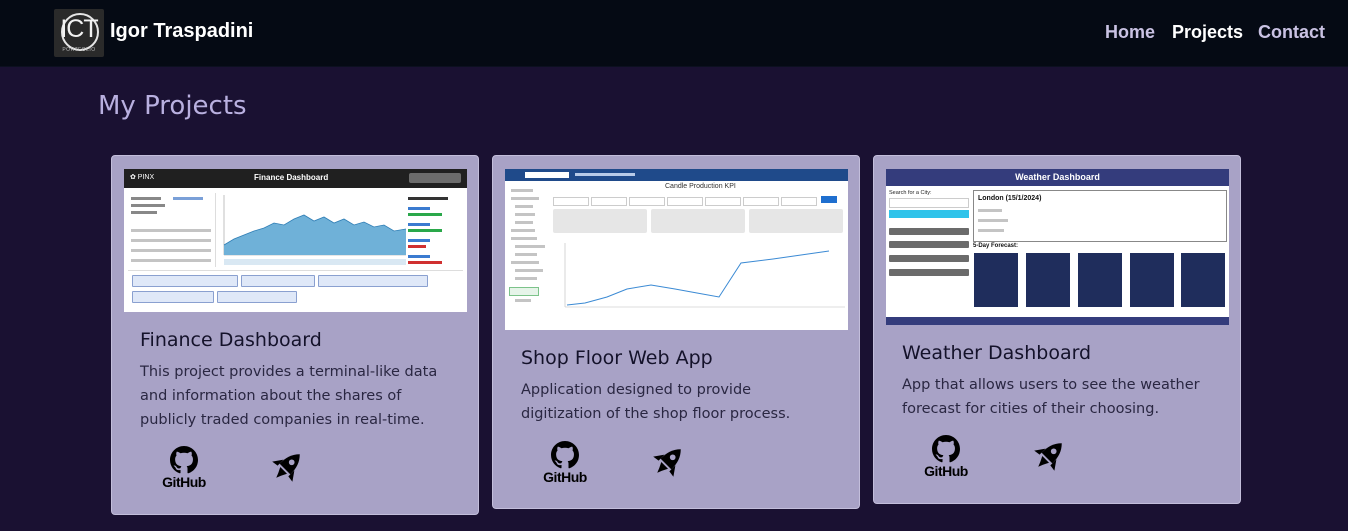 The width and height of the screenshot is (1348, 531). What do you see at coordinates (1207, 32) in the screenshot?
I see `nav-projects-link: Projects` at bounding box center [1207, 32].